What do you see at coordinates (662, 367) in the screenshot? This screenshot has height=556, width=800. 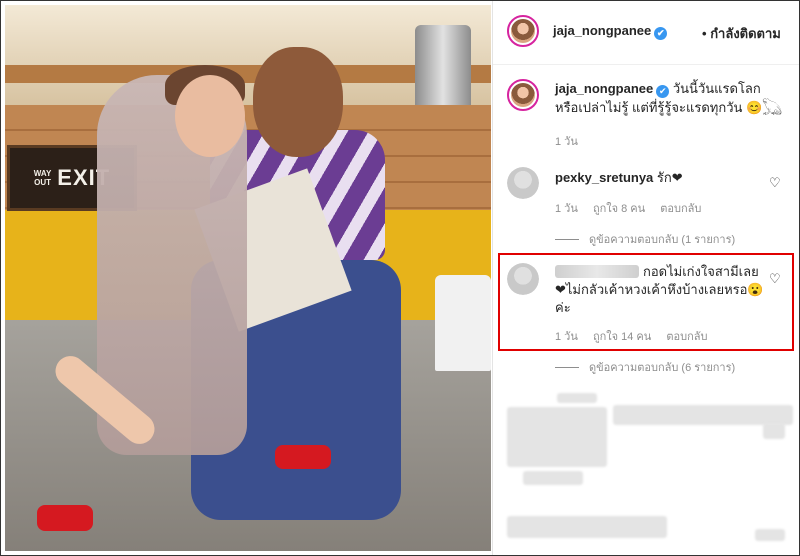 I see `comment-2-view-replies-text: ดูข้อความตอบกลับ (6 รายการ)` at bounding box center [662, 367].